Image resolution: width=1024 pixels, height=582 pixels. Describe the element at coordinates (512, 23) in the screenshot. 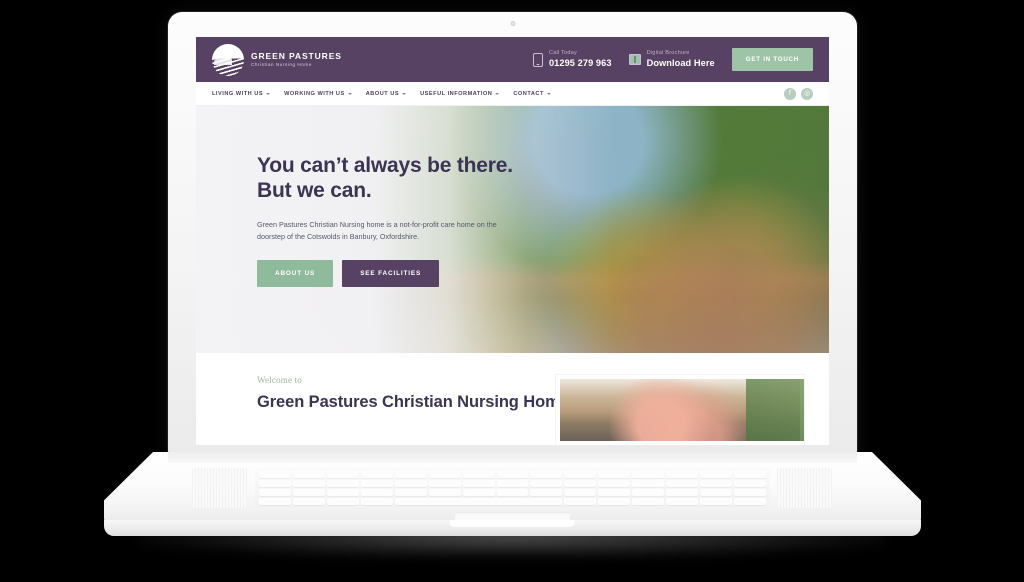

I see `webcam-icon` at that location.